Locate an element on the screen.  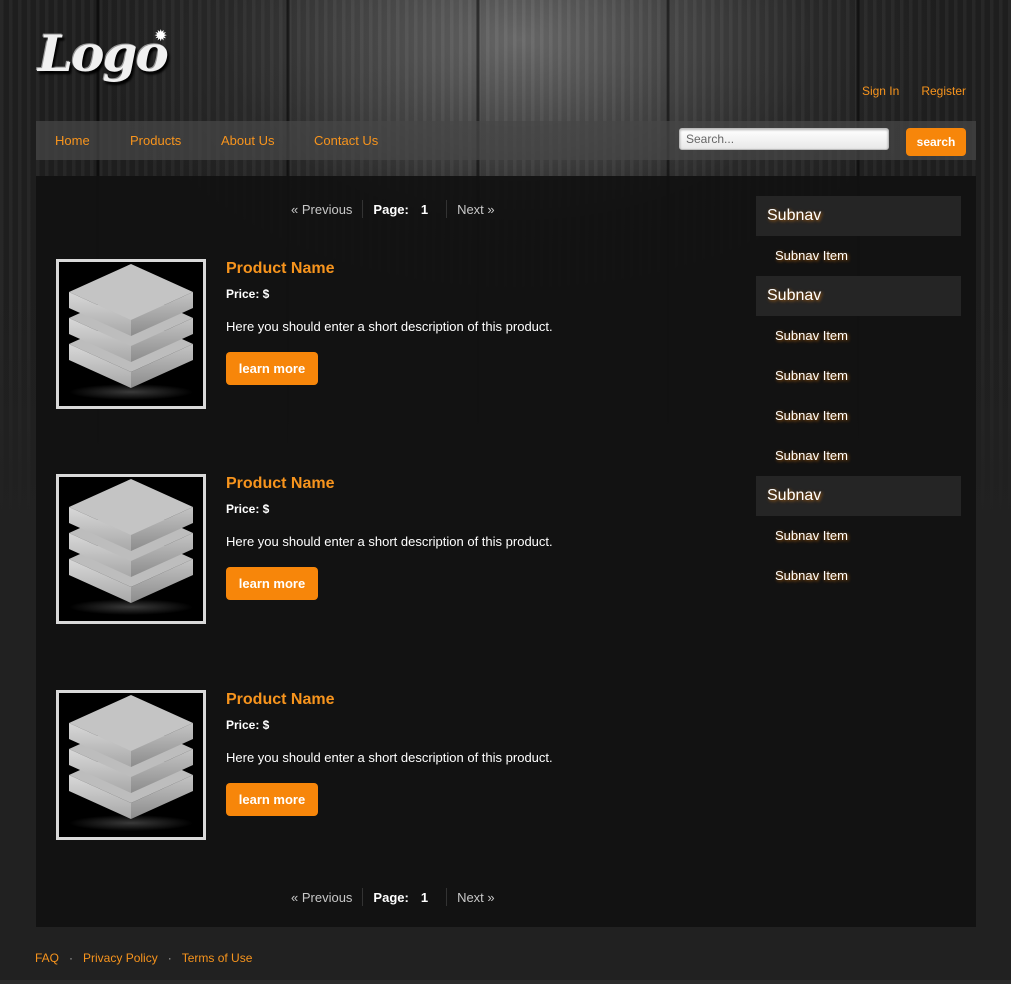
privacy-policy-link: Privacy Policy is located at coordinates (120, 958).